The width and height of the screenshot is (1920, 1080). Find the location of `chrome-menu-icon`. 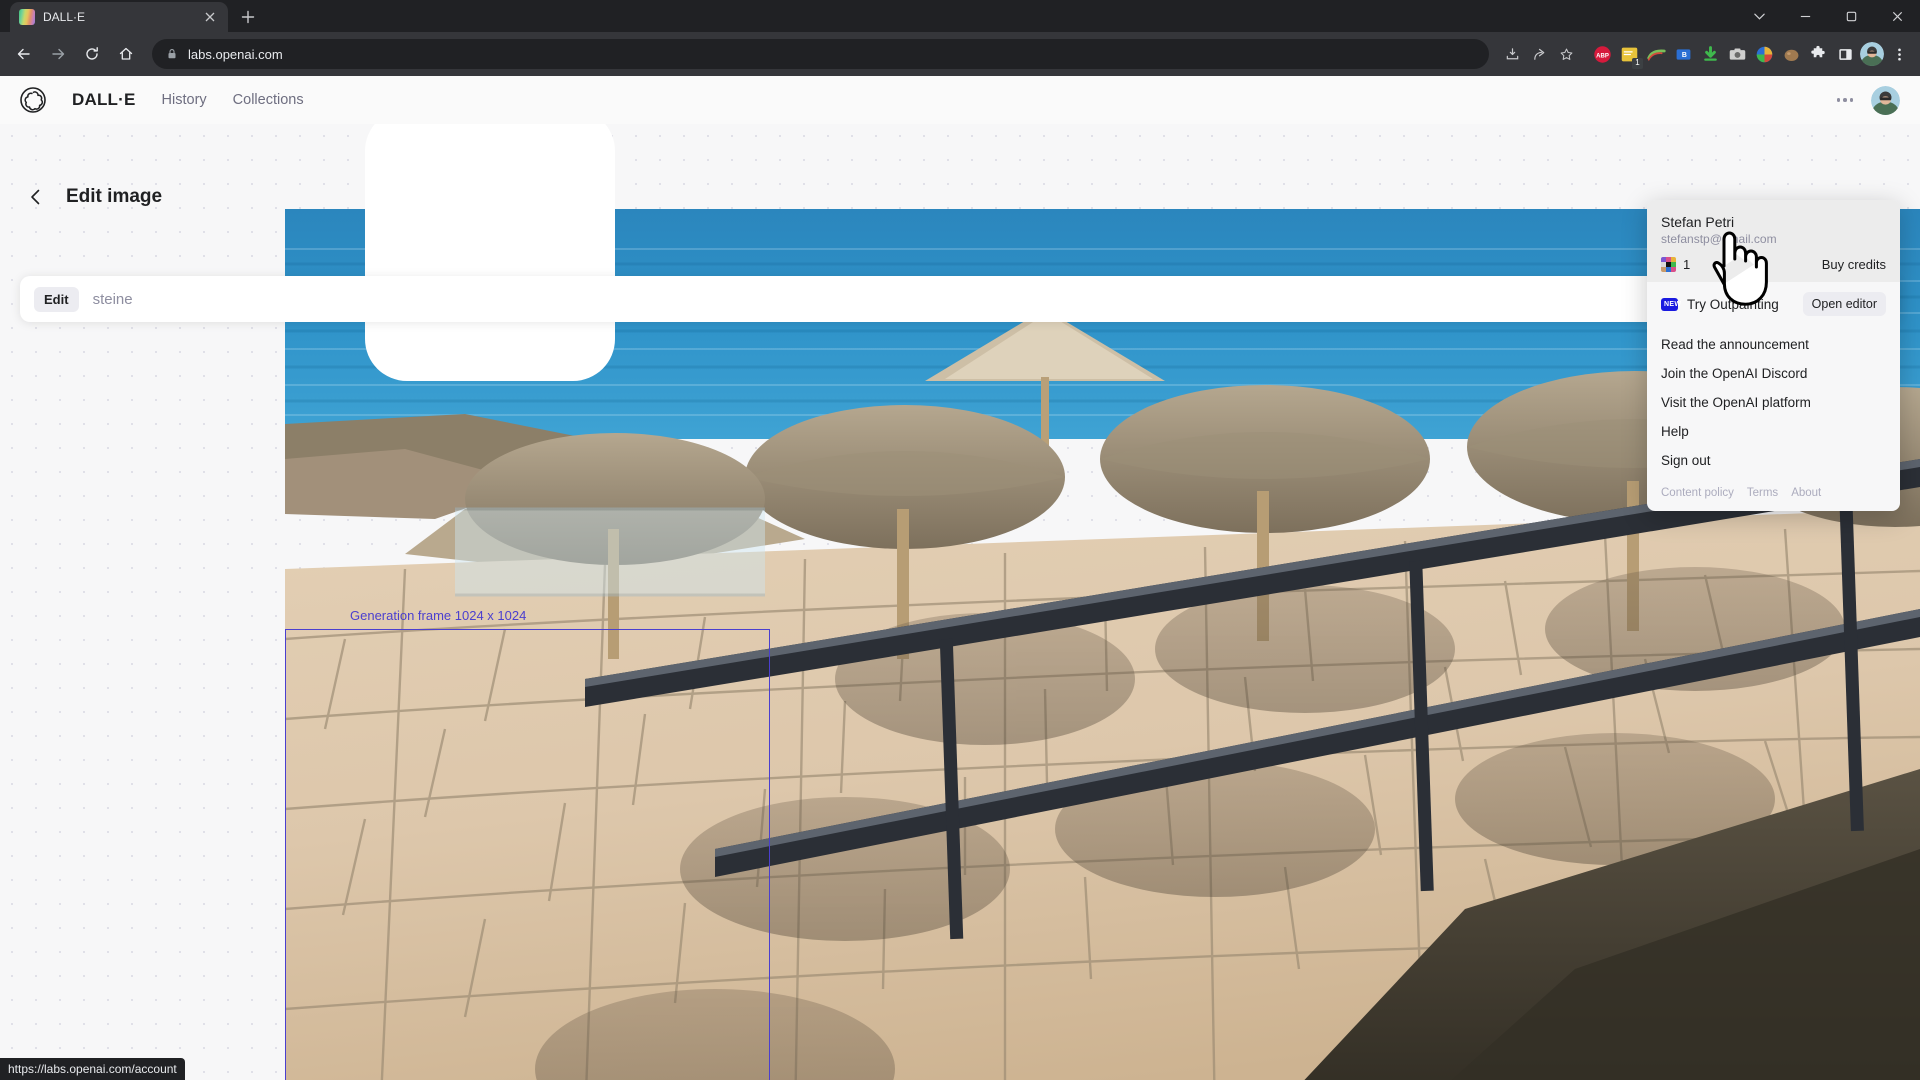

chrome-menu-icon is located at coordinates (1899, 54).